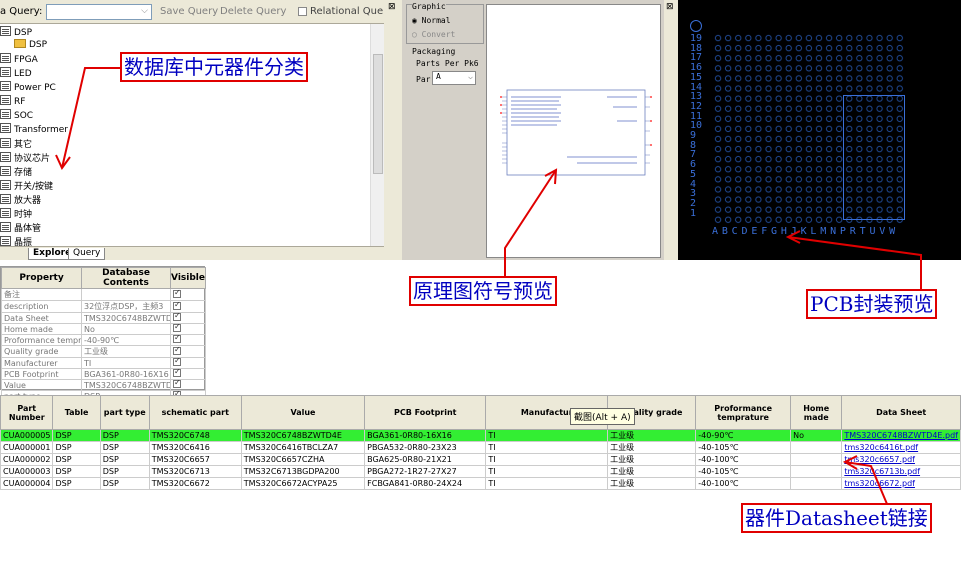  I want to click on annotation-pcb: PCB封装预览, so click(872, 304).